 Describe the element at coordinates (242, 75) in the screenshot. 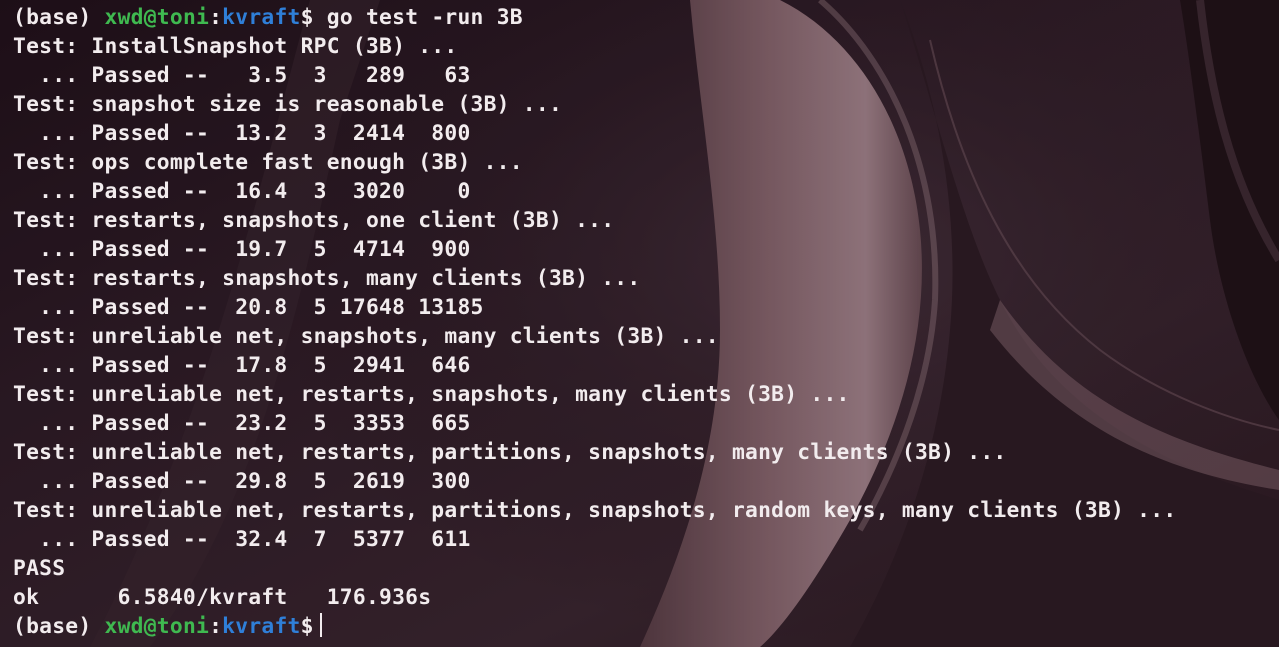

I see `output-line: ... Passed -- 3.5 3 289 63` at that location.